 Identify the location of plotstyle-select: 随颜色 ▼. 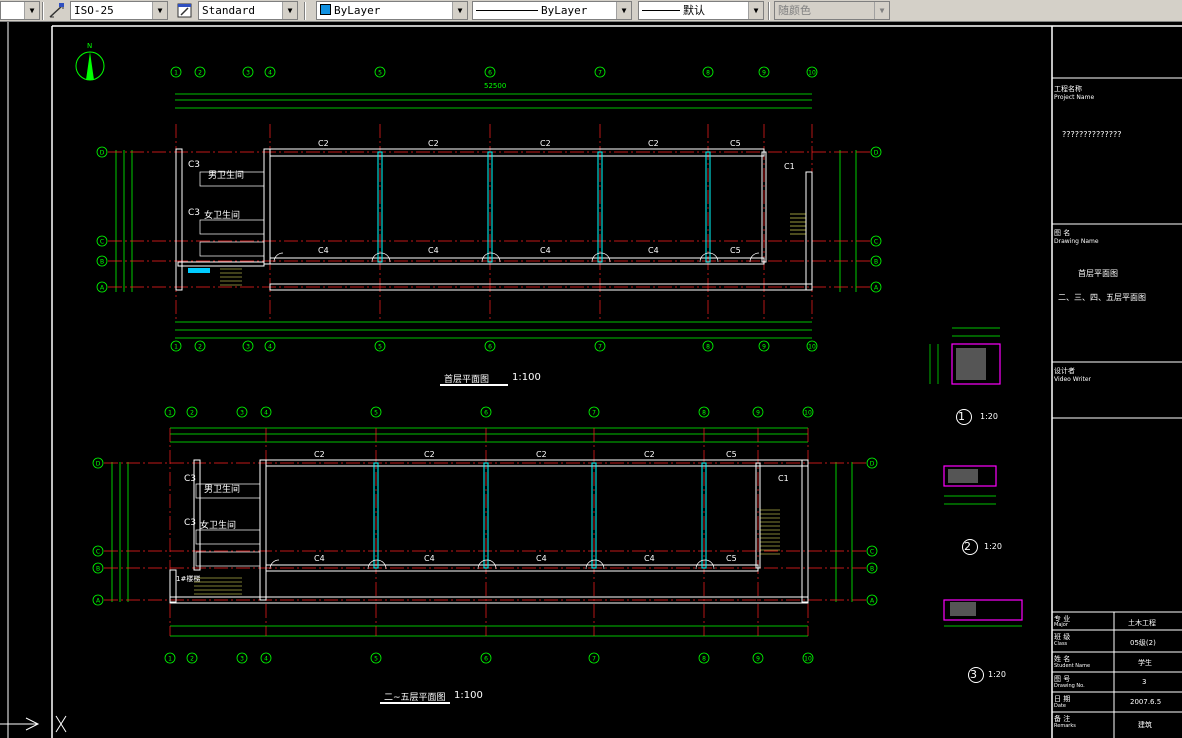
(832, 10).